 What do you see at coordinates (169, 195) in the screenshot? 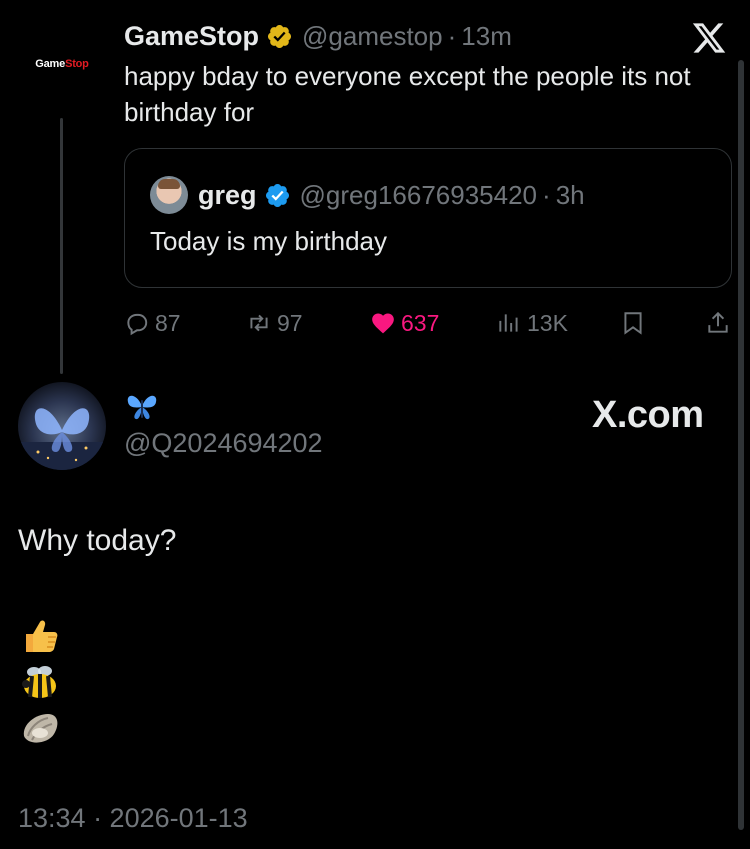
I see `greg-avatar` at bounding box center [169, 195].